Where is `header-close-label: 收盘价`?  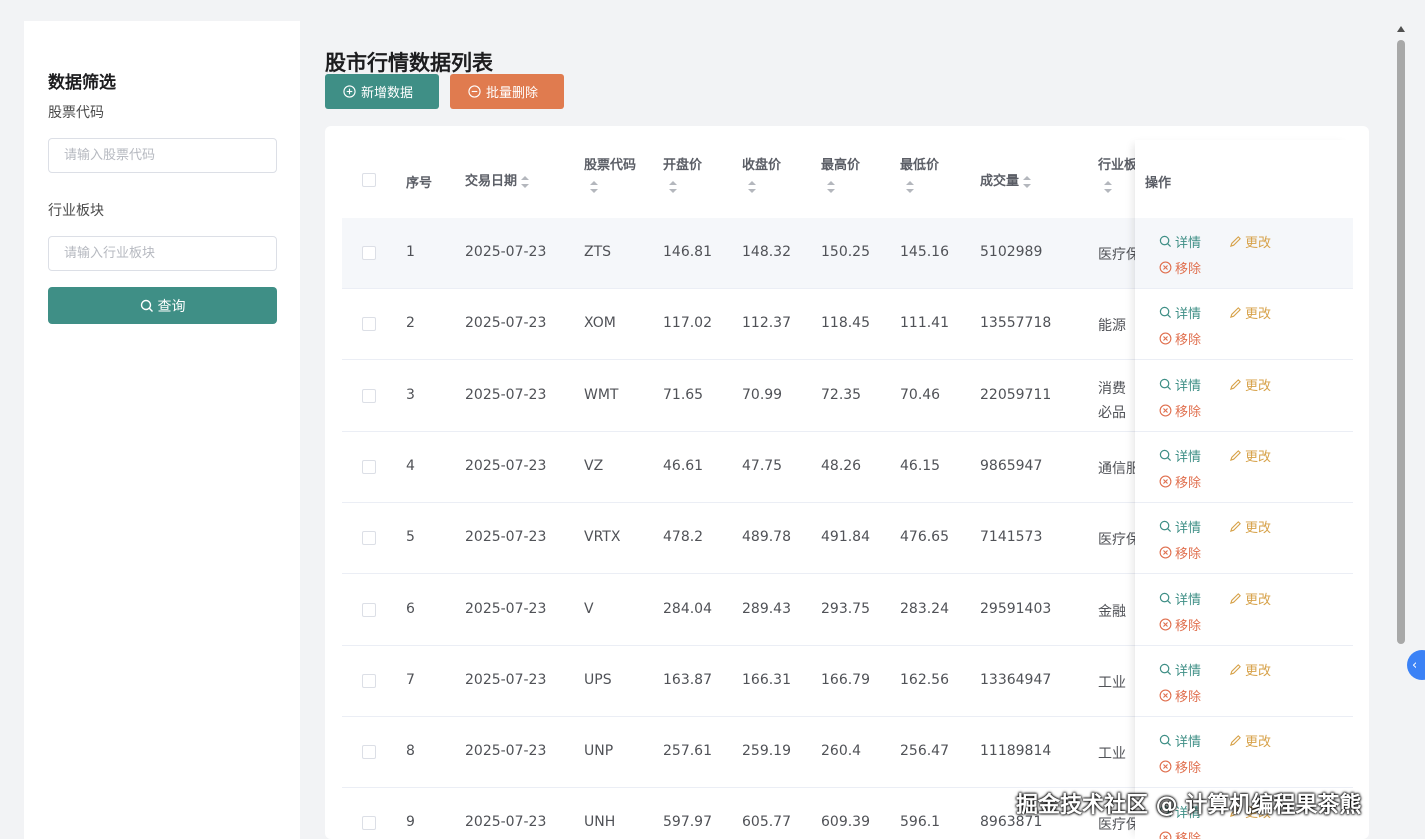
header-close-label: 收盘价 is located at coordinates (762, 165).